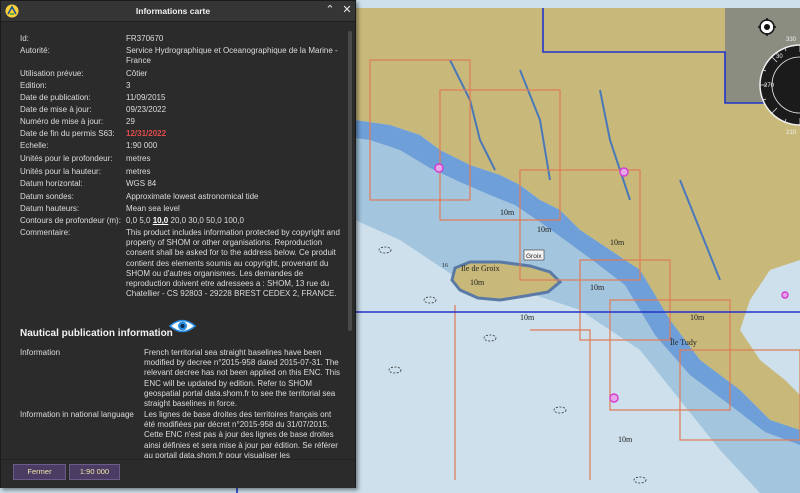  What do you see at coordinates (779, 57) in the screenshot?
I see `svg-text: 30` at bounding box center [779, 57].